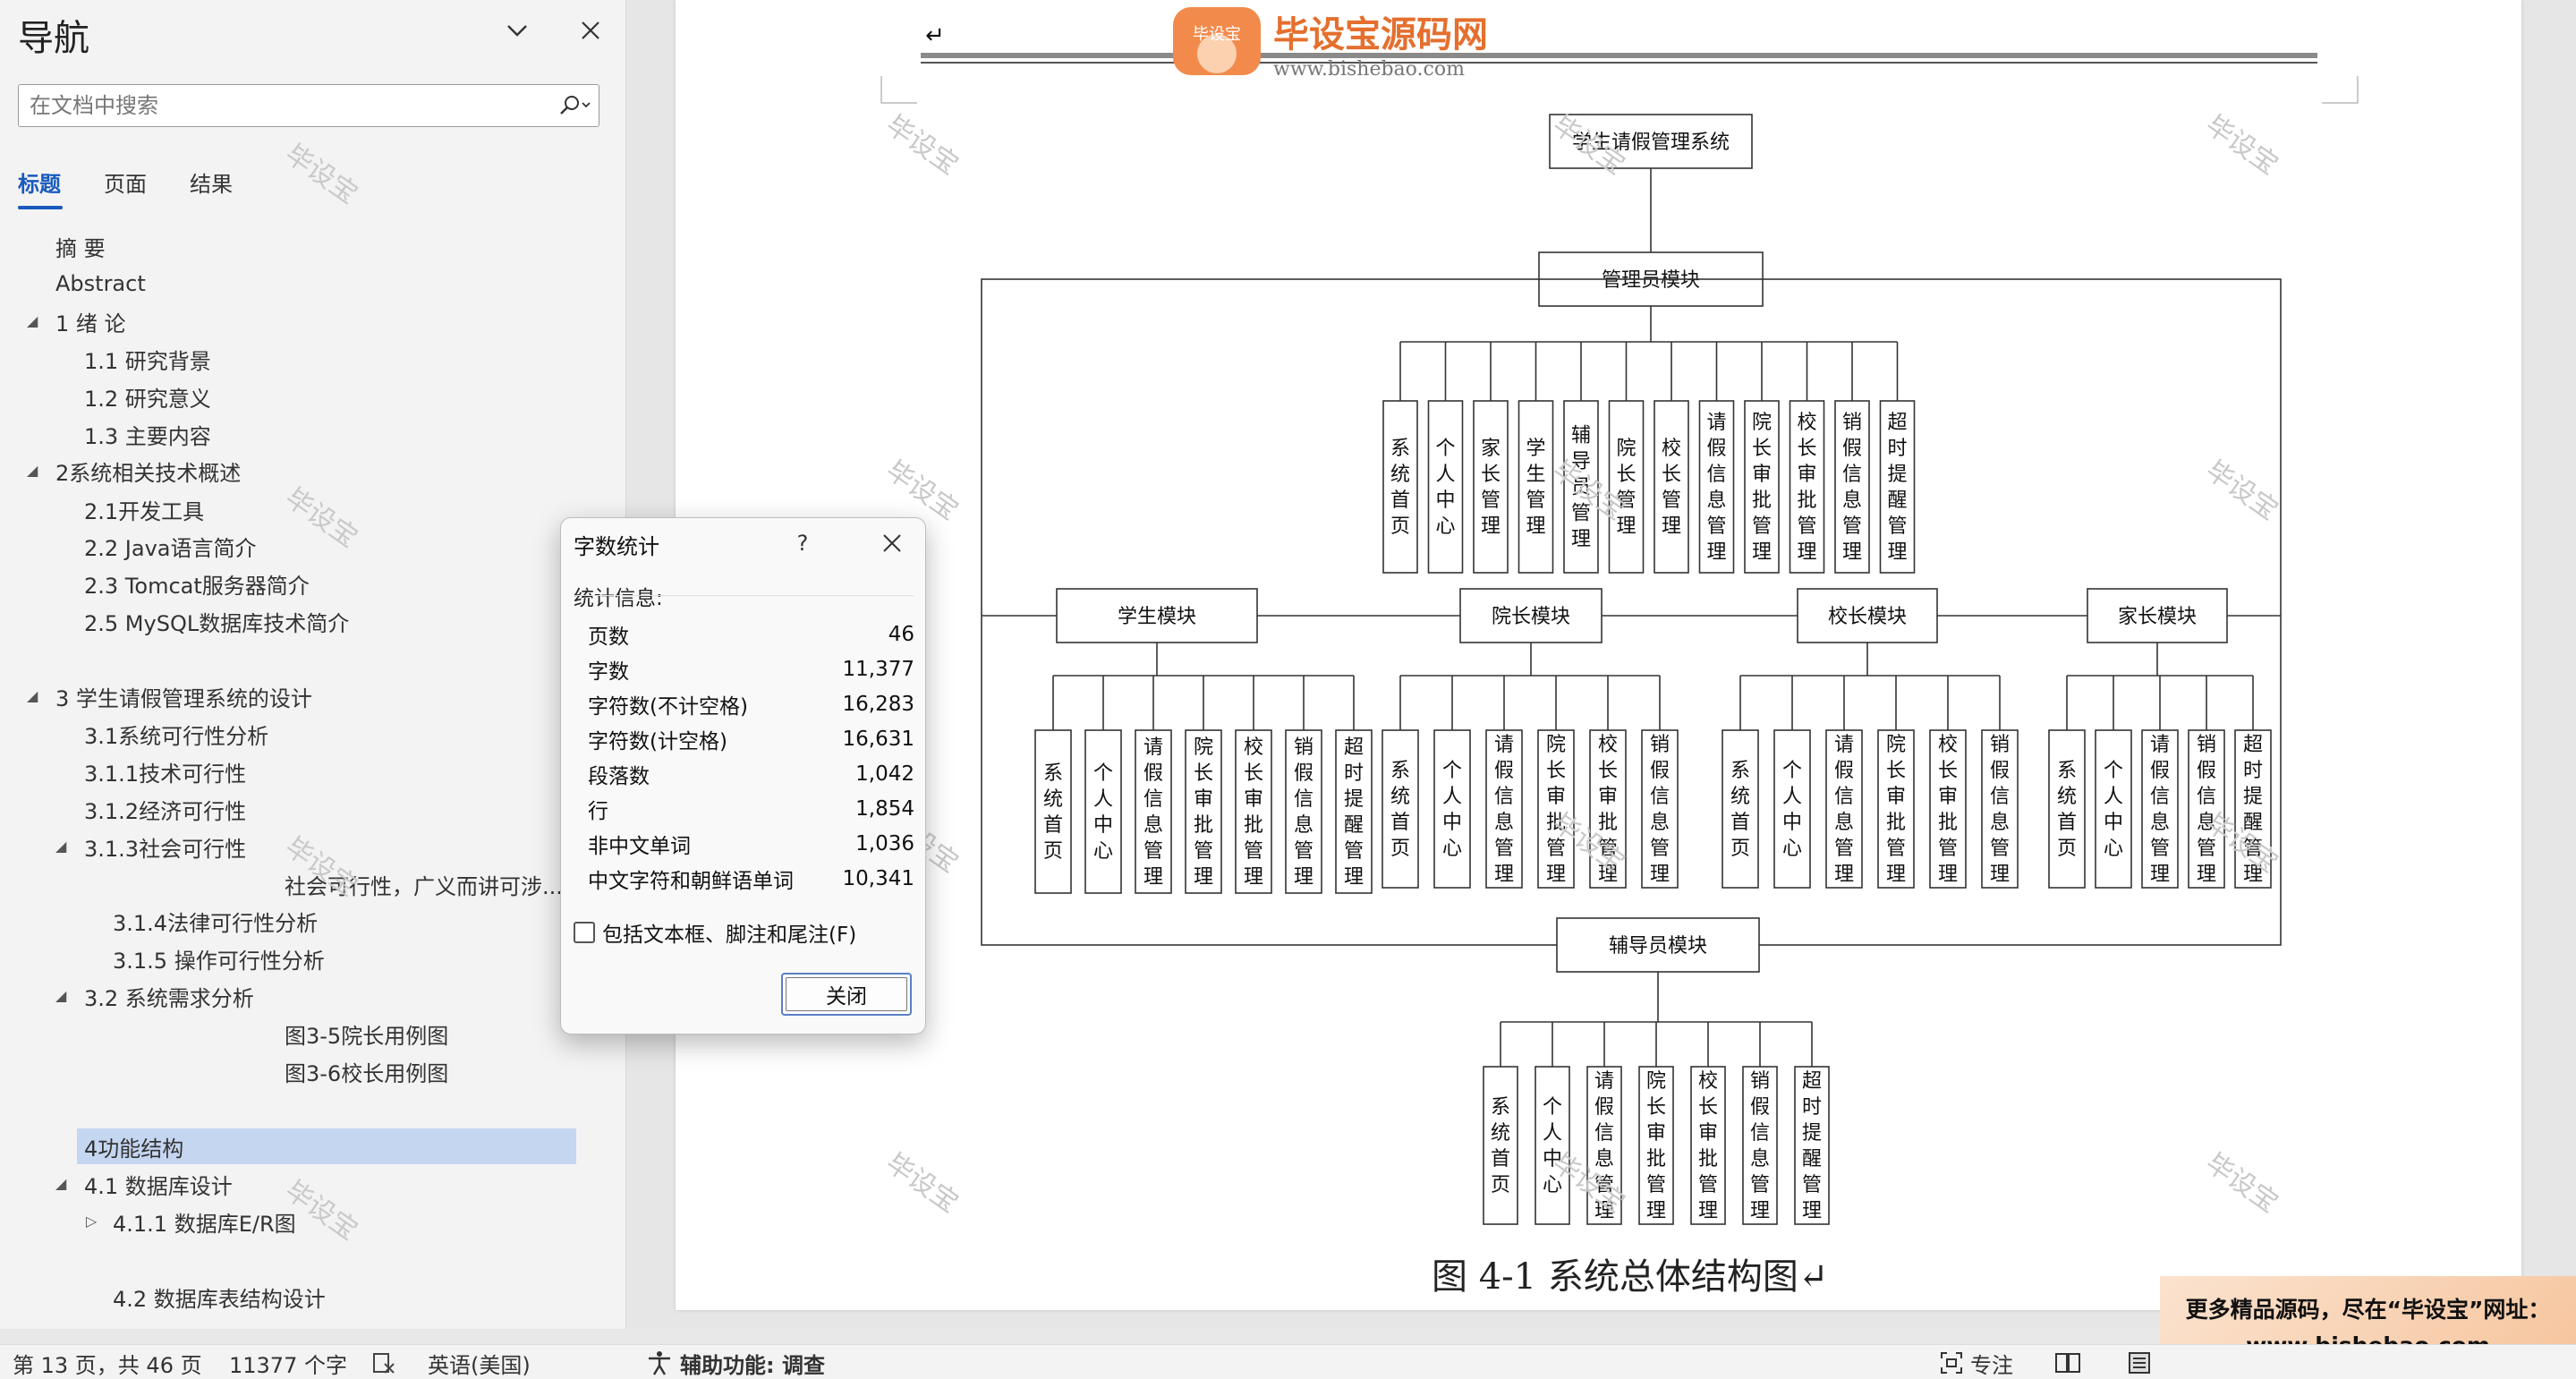 This screenshot has width=2576, height=1379. What do you see at coordinates (616, 546) in the screenshot?
I see `dialog-title: 字数统计` at bounding box center [616, 546].